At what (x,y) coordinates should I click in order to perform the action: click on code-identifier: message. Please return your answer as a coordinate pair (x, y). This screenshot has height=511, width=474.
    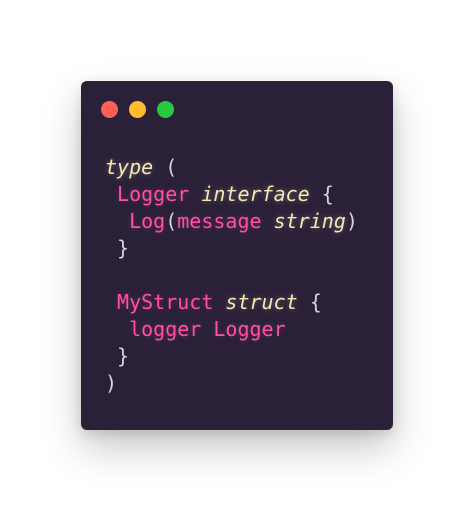
    Looking at the image, I should click on (219, 221).